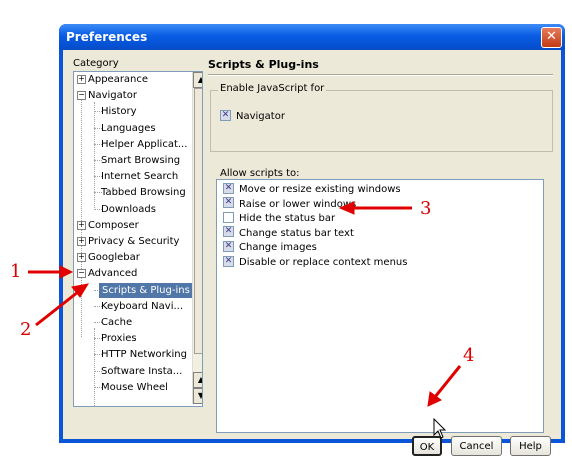  What do you see at coordinates (426, 208) in the screenshot?
I see `annotation-number-3: 3` at bounding box center [426, 208].